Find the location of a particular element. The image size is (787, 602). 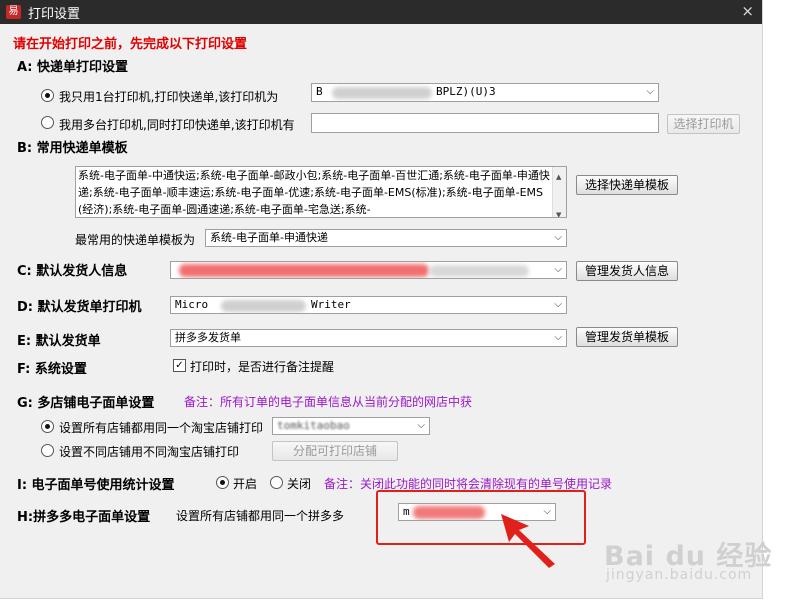

section-a-title: A: 快递单打印设置 is located at coordinates (73, 67).